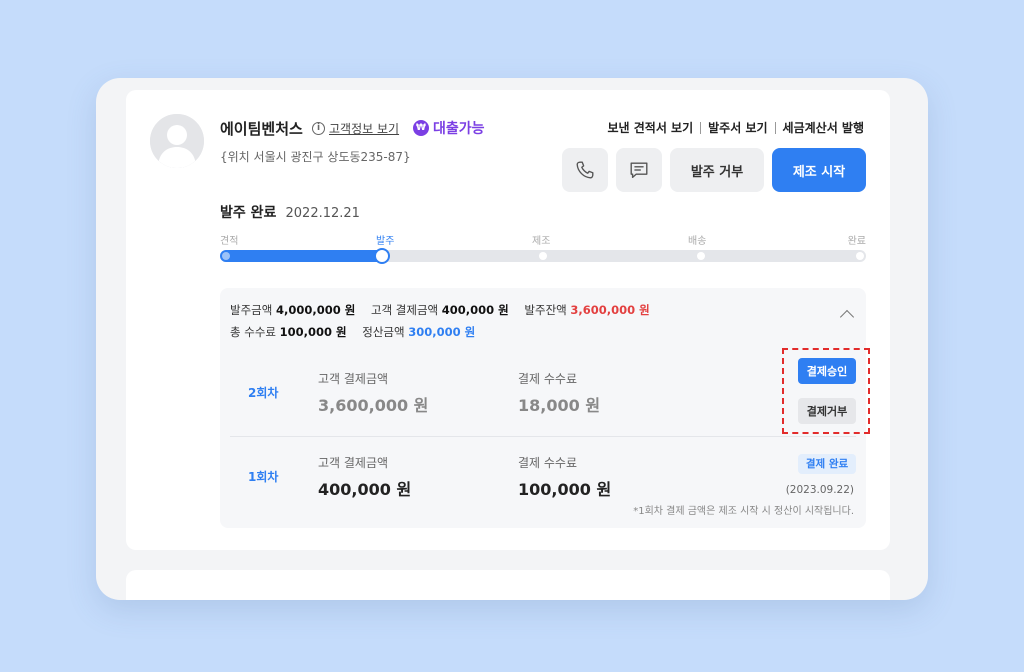  I want to click on order-balance-value: 3,600,000 원, so click(610, 310).